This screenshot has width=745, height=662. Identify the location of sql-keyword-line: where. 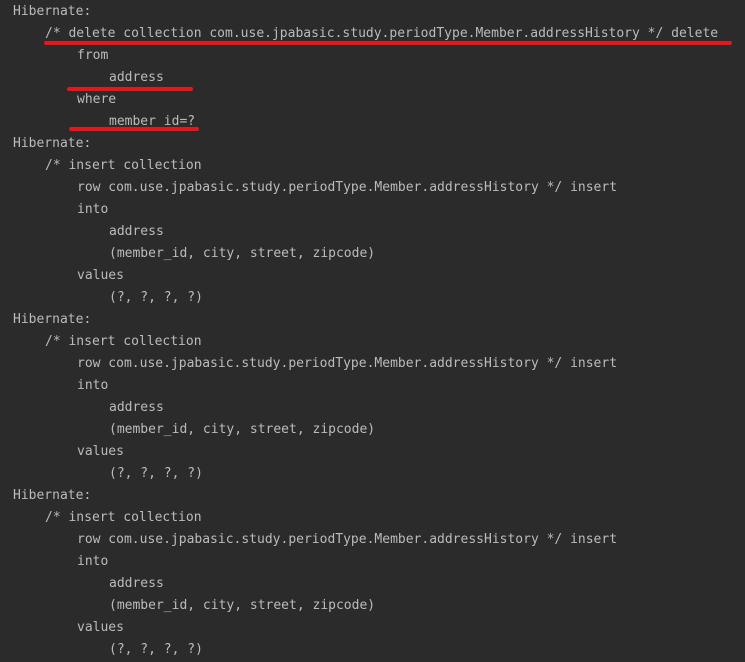
(97, 99).